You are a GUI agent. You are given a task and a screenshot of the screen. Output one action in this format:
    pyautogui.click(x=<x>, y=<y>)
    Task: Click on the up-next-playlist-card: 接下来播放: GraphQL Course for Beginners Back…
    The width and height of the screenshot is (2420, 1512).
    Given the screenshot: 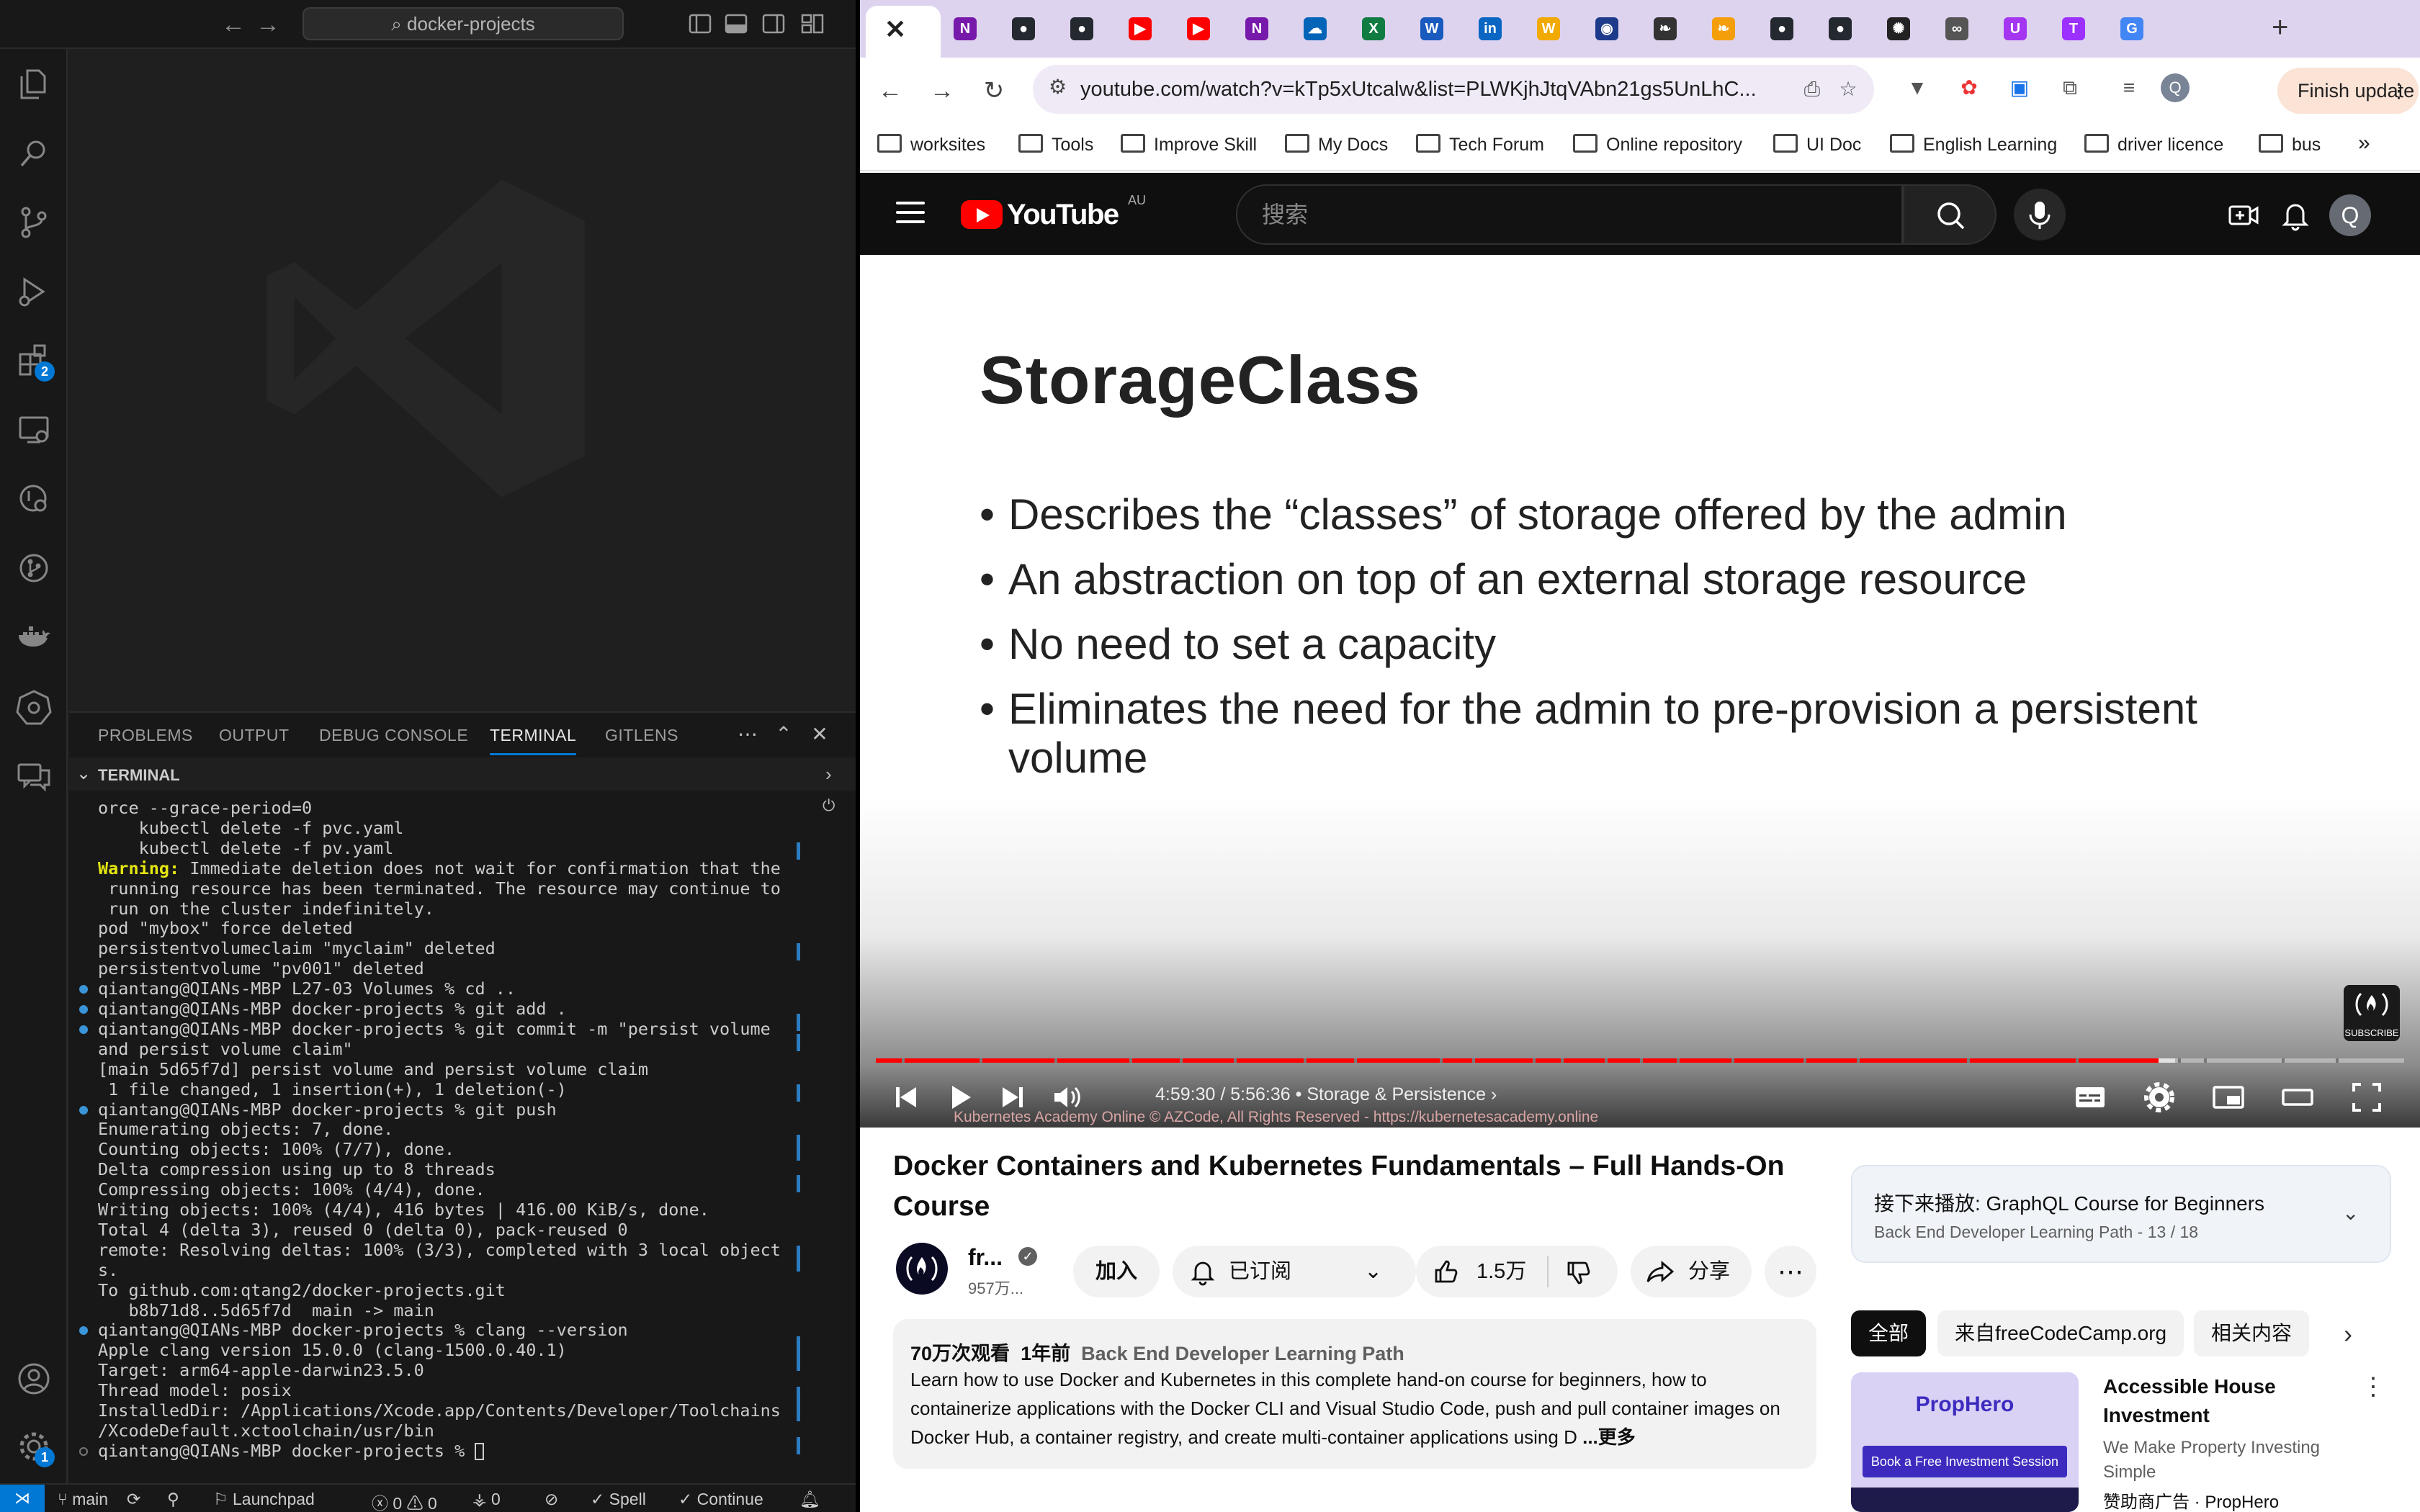 What is the action you would take?
    pyautogui.click(x=2121, y=1214)
    